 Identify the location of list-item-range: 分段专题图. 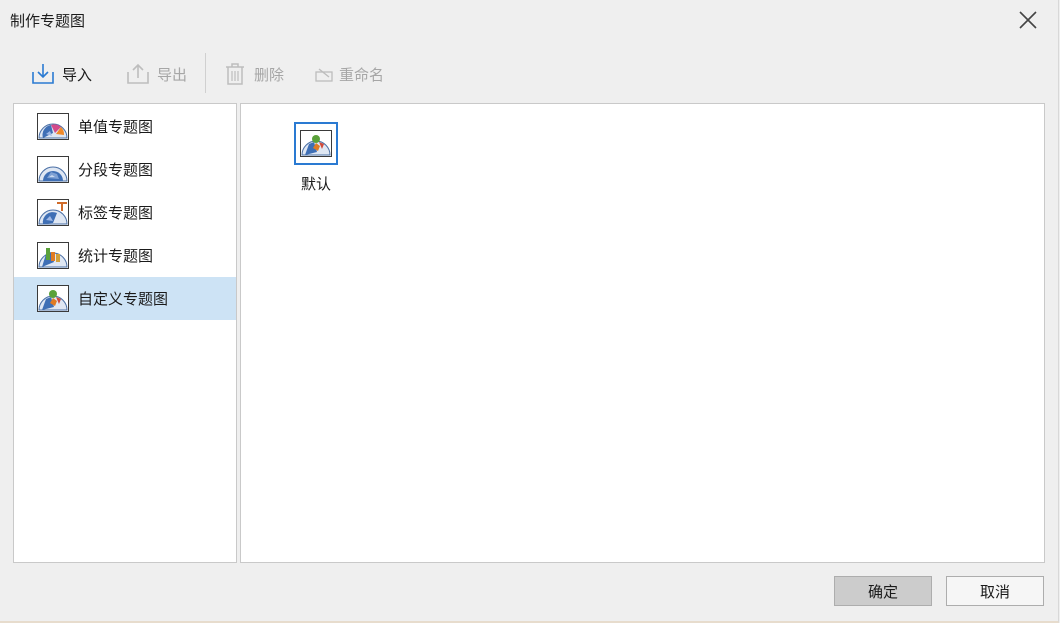
(125, 169).